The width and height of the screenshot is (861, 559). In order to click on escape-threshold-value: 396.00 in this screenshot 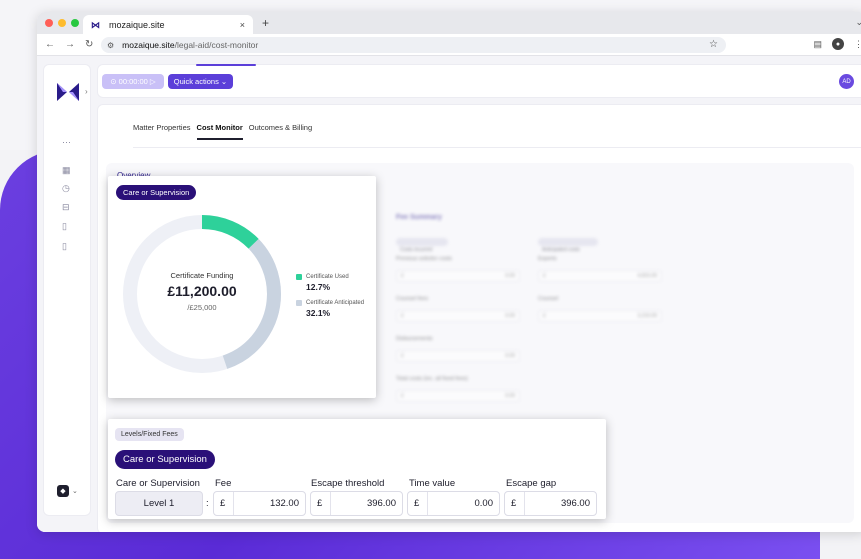, I will do `click(381, 503)`.